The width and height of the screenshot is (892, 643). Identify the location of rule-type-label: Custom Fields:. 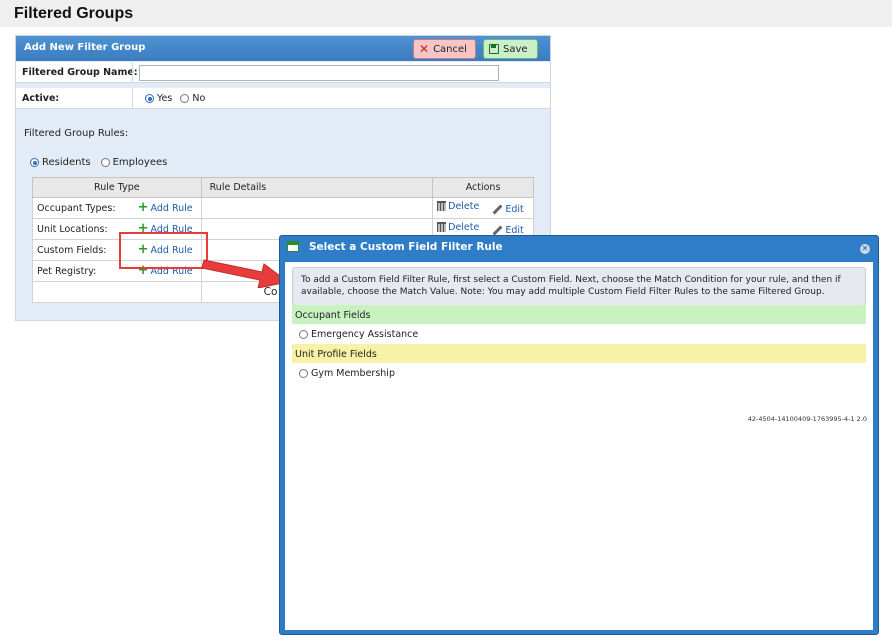
(72, 250).